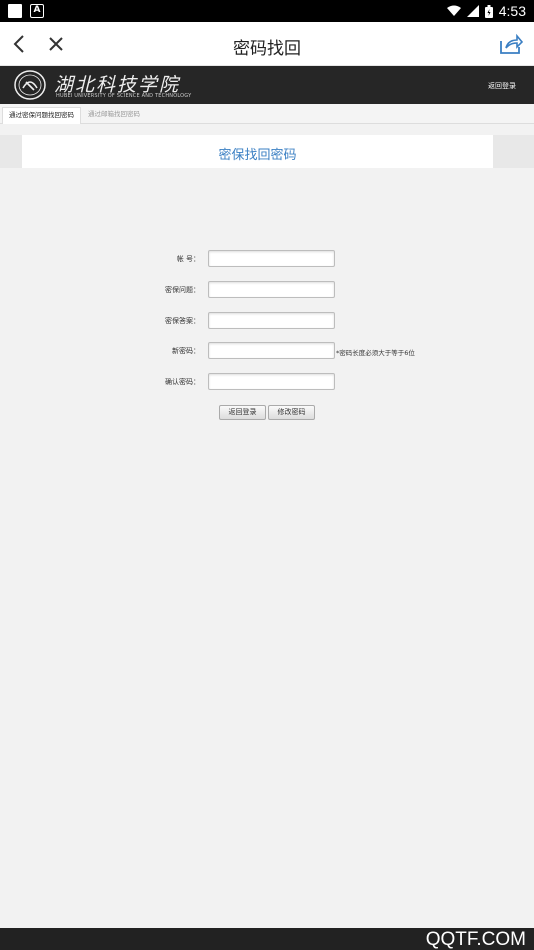 This screenshot has width=534, height=950. I want to click on security-answer-input, so click(271, 320).